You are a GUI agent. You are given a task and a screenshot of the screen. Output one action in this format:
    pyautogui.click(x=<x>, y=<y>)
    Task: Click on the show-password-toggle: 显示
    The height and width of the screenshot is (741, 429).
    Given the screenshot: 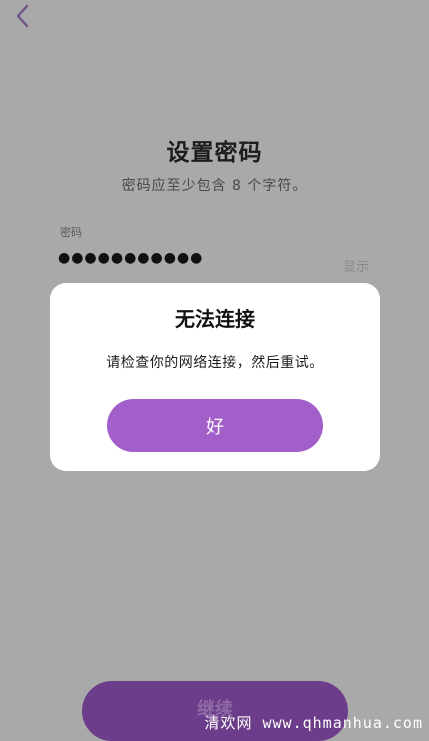 What is the action you would take?
    pyautogui.click(x=356, y=265)
    